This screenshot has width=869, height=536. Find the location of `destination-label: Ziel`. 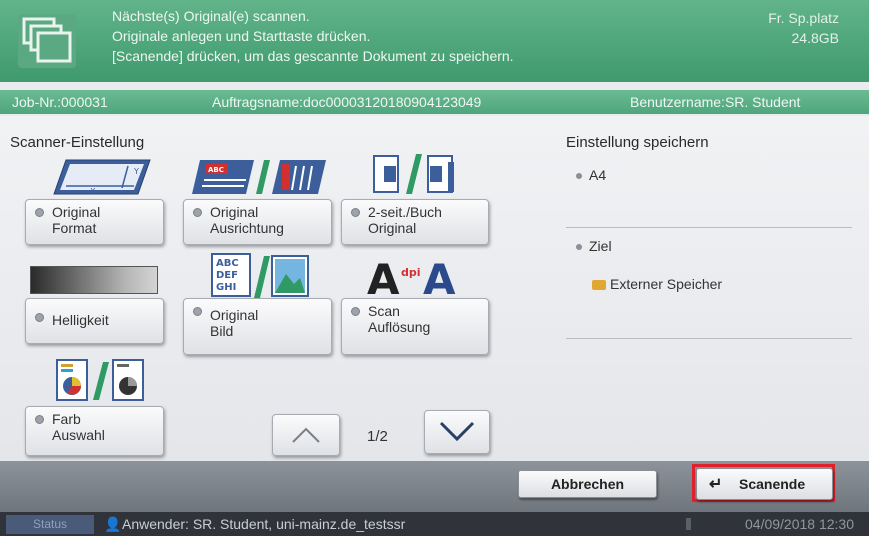

destination-label: Ziel is located at coordinates (600, 246).